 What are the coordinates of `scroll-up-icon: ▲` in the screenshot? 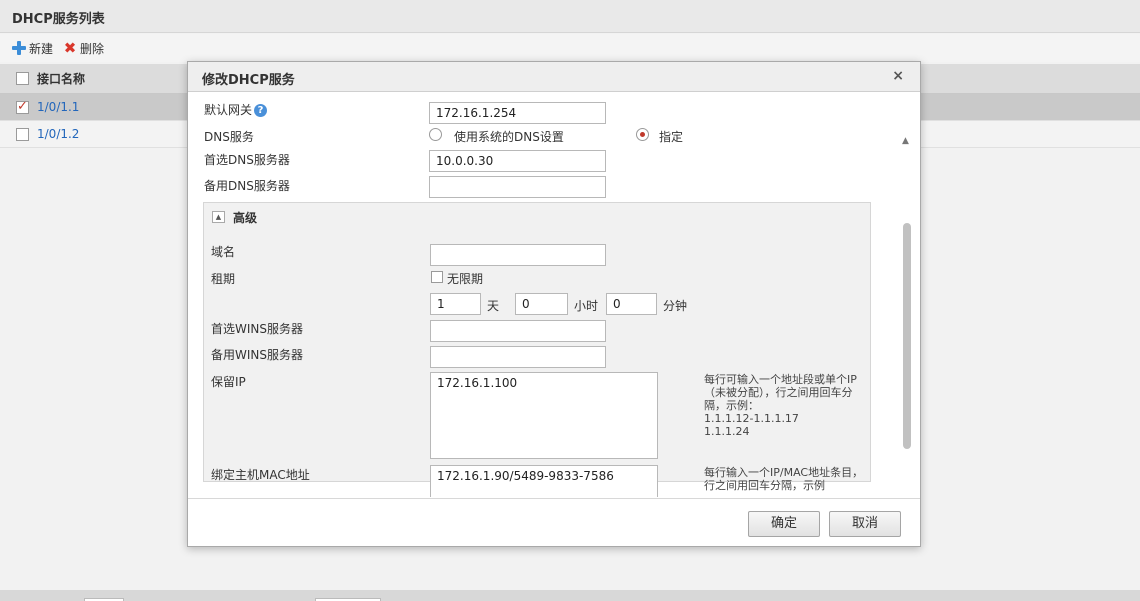 It's located at (905, 141).